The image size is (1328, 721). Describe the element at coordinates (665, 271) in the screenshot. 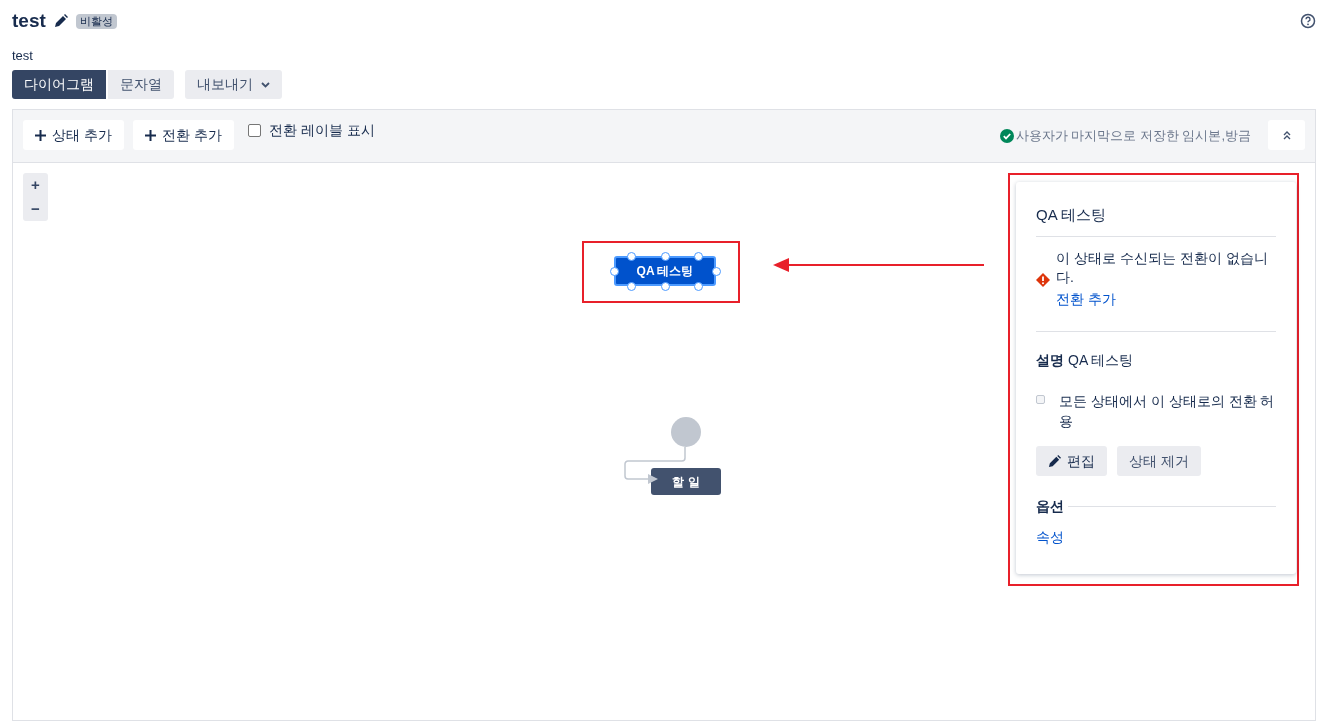

I see `status-node: QA 테스팅` at that location.